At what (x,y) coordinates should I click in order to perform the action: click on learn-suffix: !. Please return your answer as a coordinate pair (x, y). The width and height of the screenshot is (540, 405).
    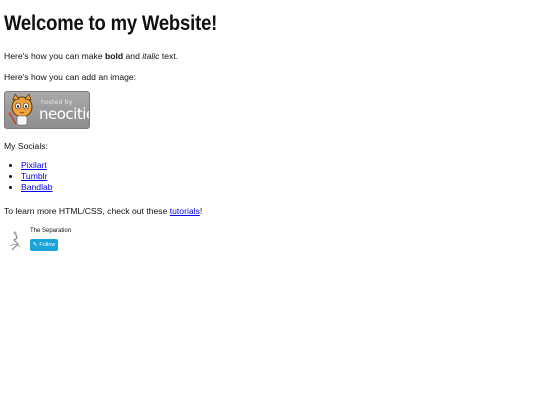
    Looking at the image, I should click on (201, 211).